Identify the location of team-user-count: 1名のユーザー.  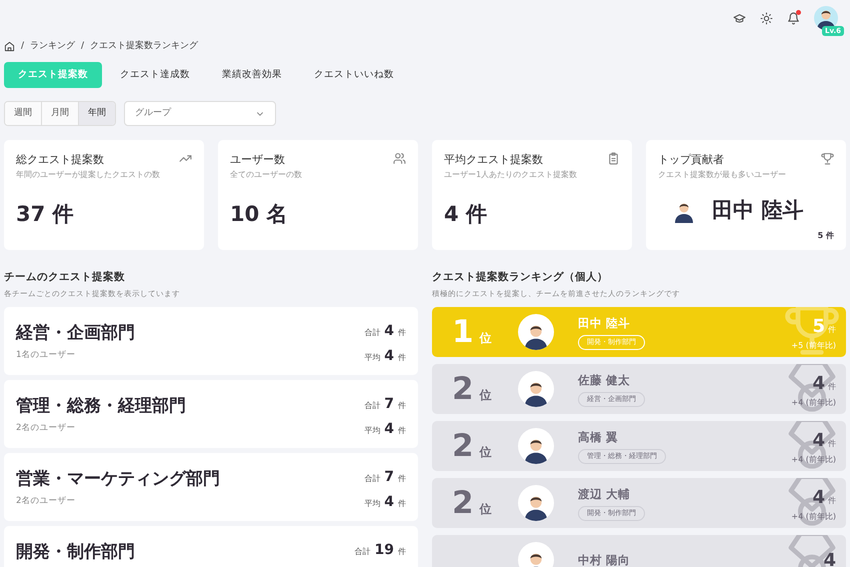
(46, 355).